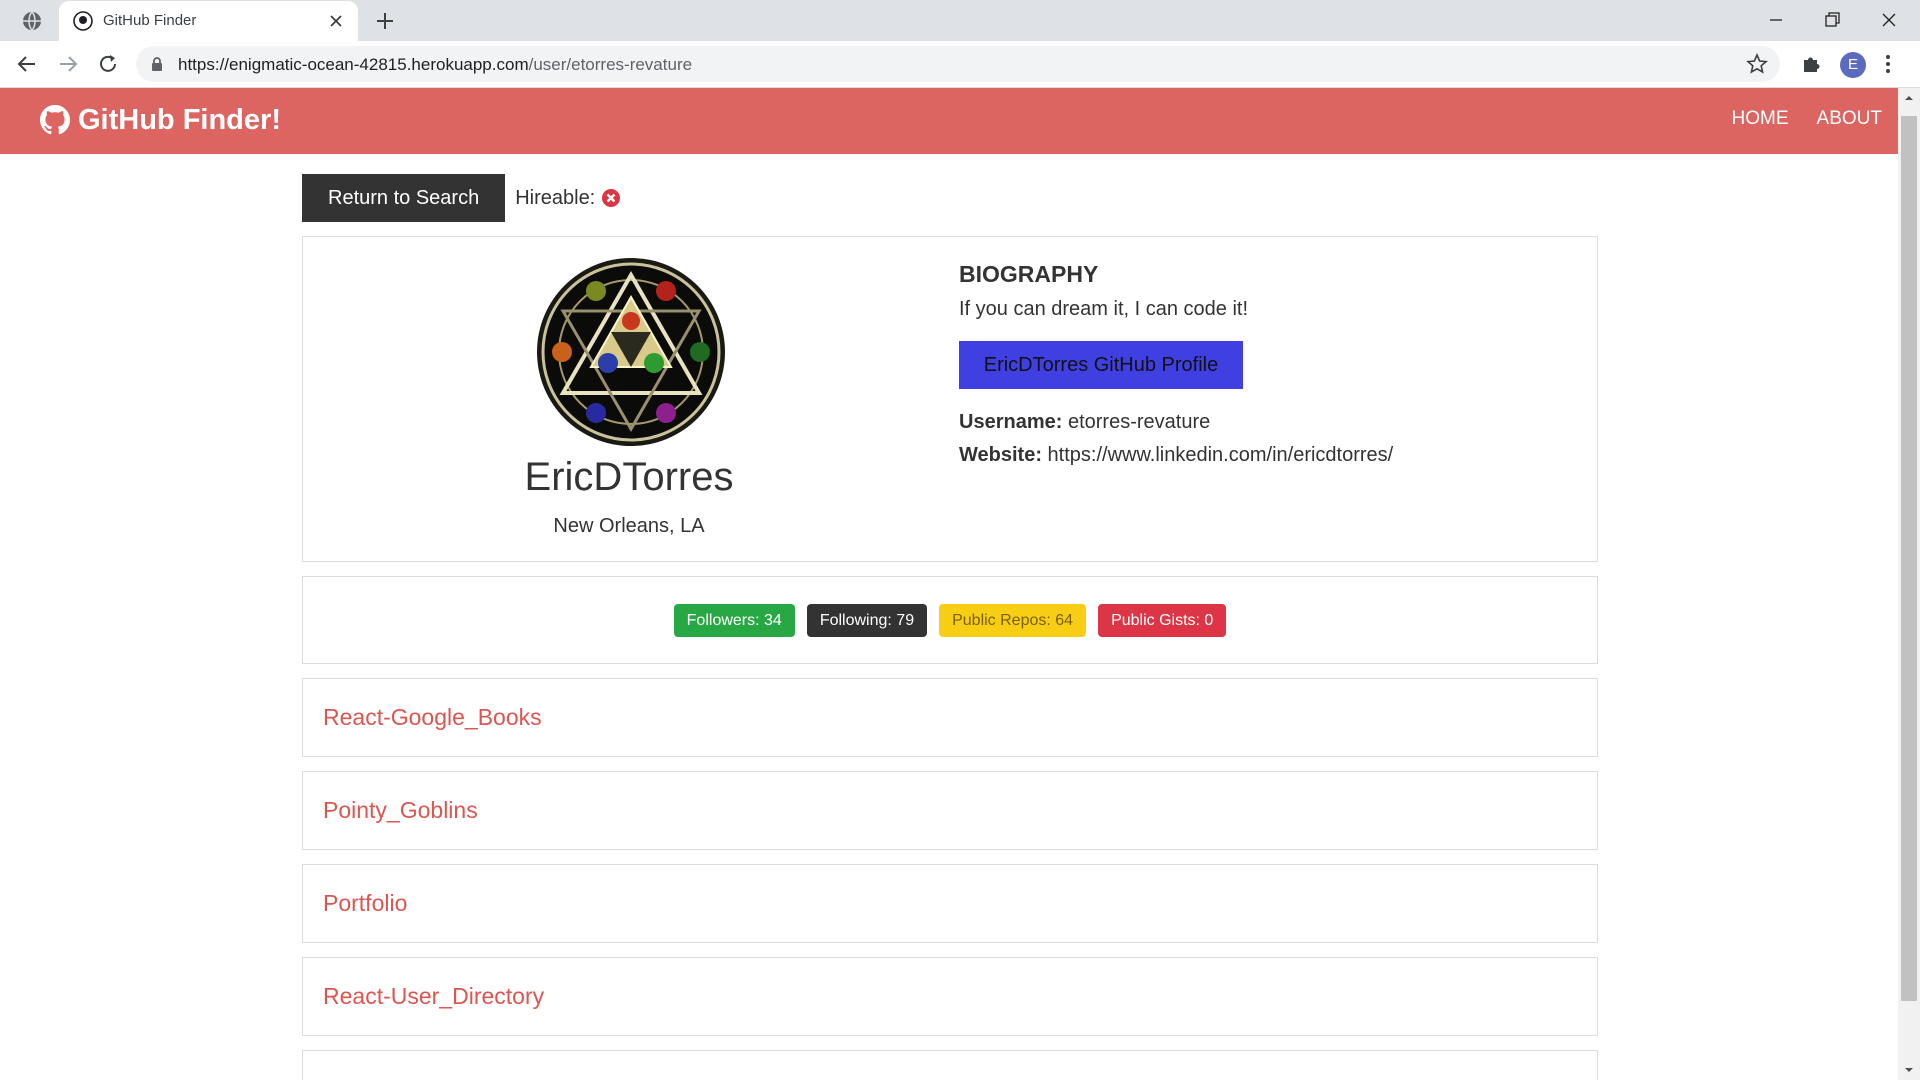 The image size is (1920, 1080). What do you see at coordinates (433, 996) in the screenshot?
I see `repo-link: React-User_Directory` at bounding box center [433, 996].